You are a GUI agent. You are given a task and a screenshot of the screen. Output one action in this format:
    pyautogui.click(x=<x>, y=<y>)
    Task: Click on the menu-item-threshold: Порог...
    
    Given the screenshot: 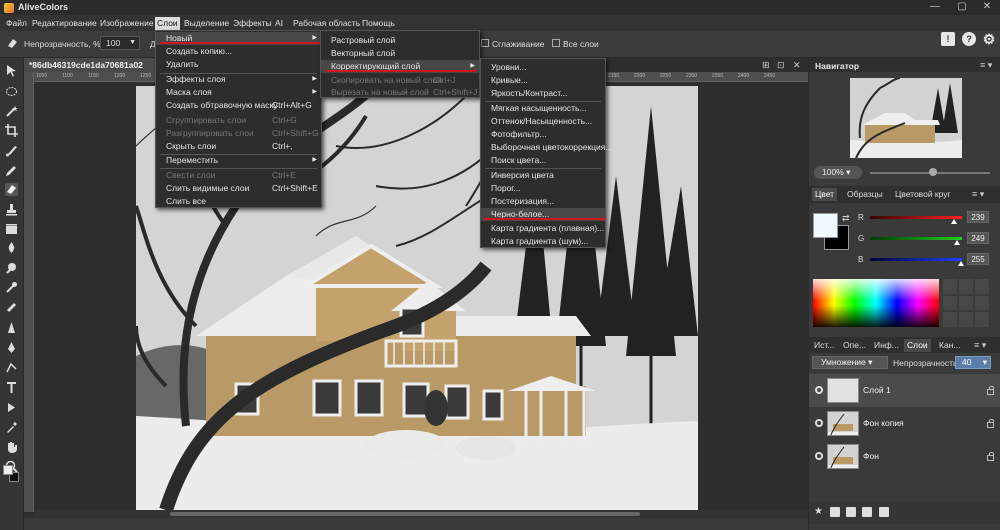 What is the action you would take?
    pyautogui.click(x=543, y=188)
    